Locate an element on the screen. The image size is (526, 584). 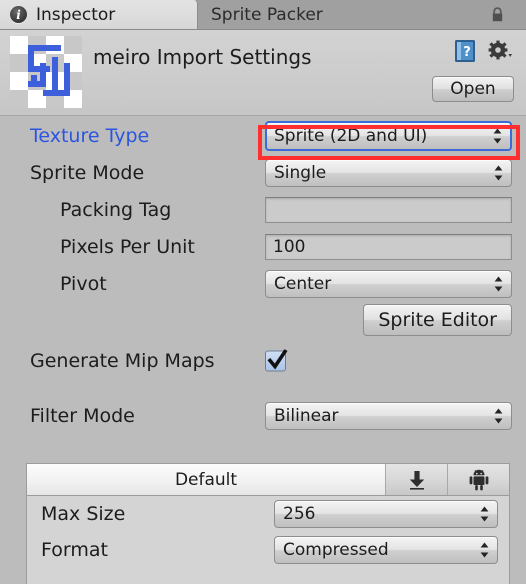
max-size-value: 256 is located at coordinates (299, 514).